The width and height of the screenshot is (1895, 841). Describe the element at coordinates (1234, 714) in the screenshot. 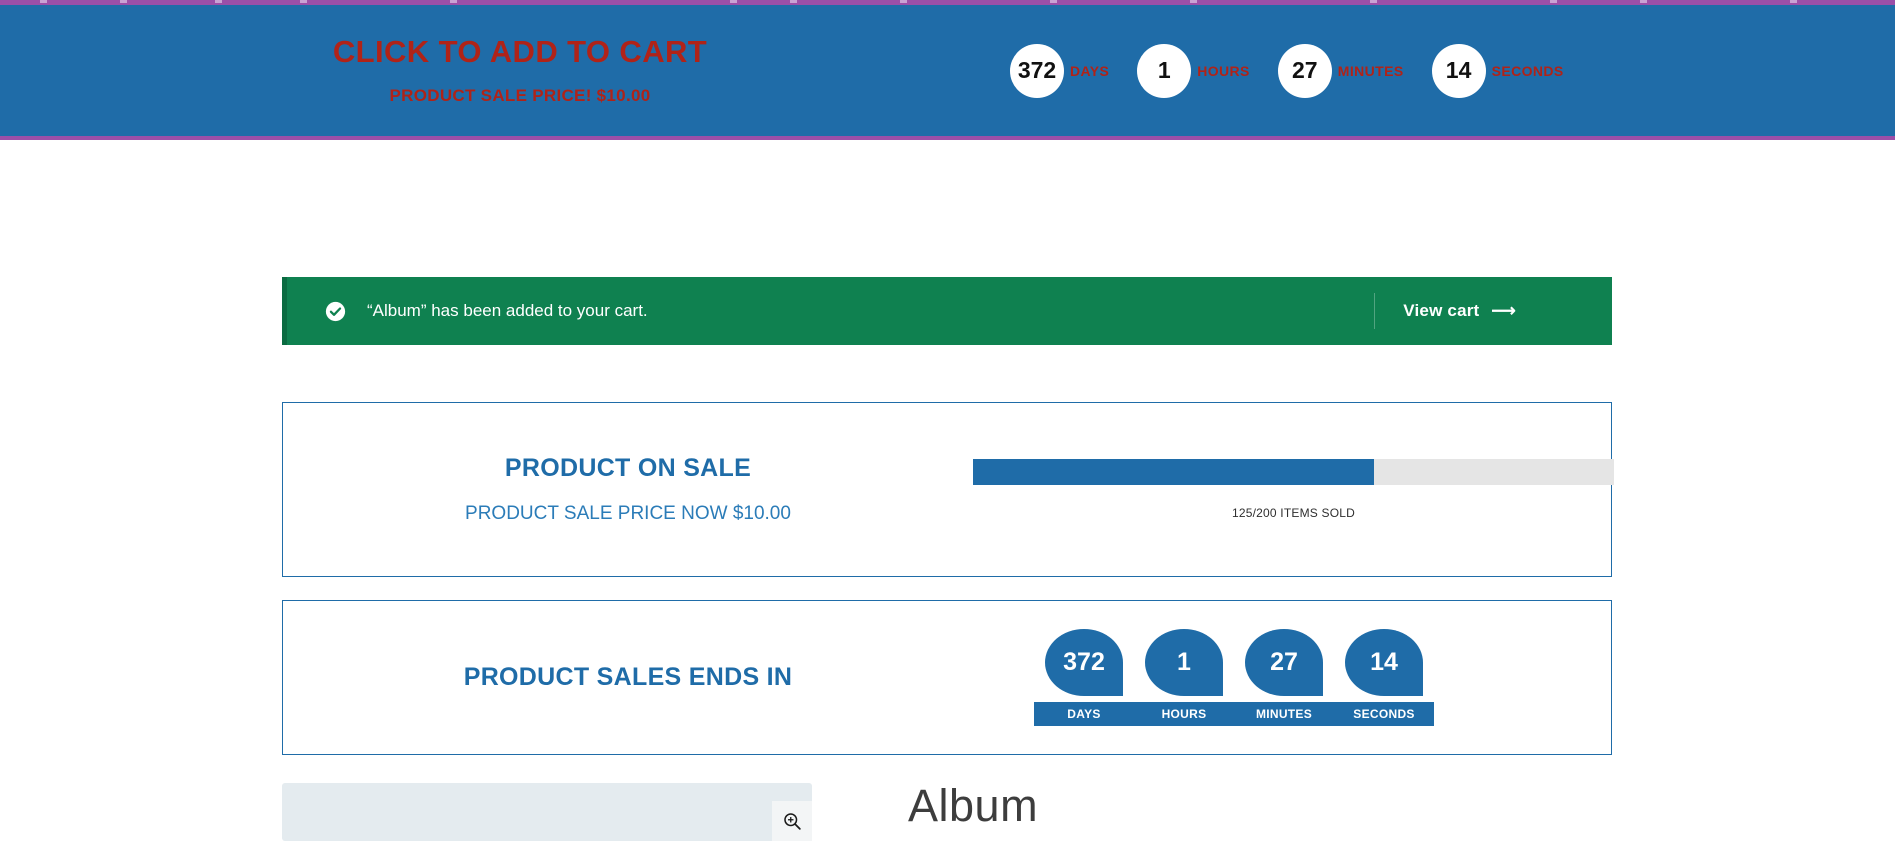

I see `countdown-label-bar: DAYS HOURS MINUTES SECONDS` at that location.